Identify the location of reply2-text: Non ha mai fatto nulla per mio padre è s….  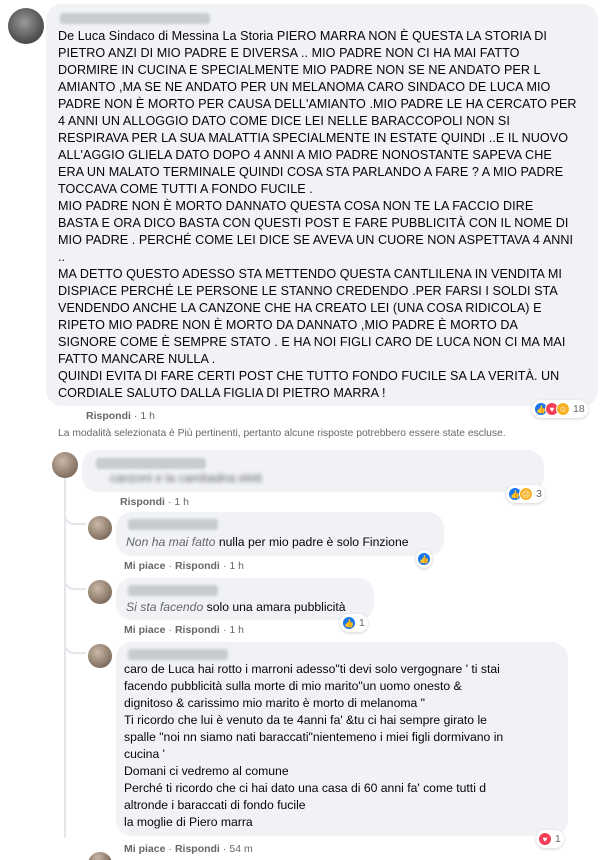
(267, 542).